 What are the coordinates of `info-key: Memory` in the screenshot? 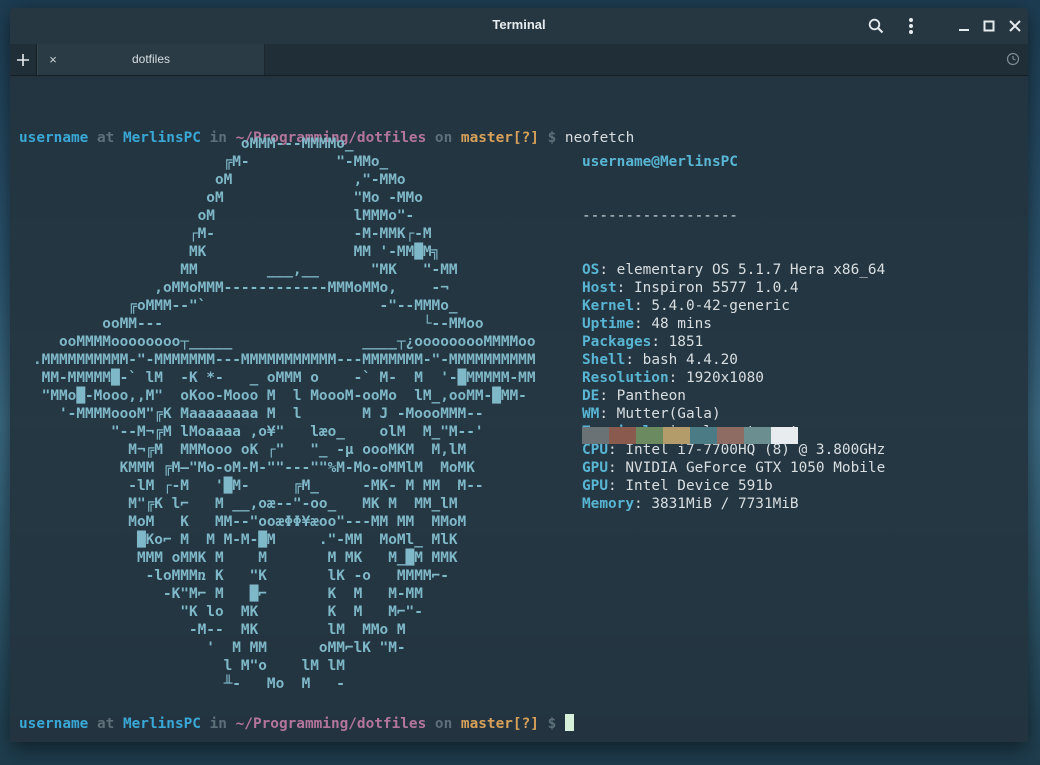 It's located at (608, 504).